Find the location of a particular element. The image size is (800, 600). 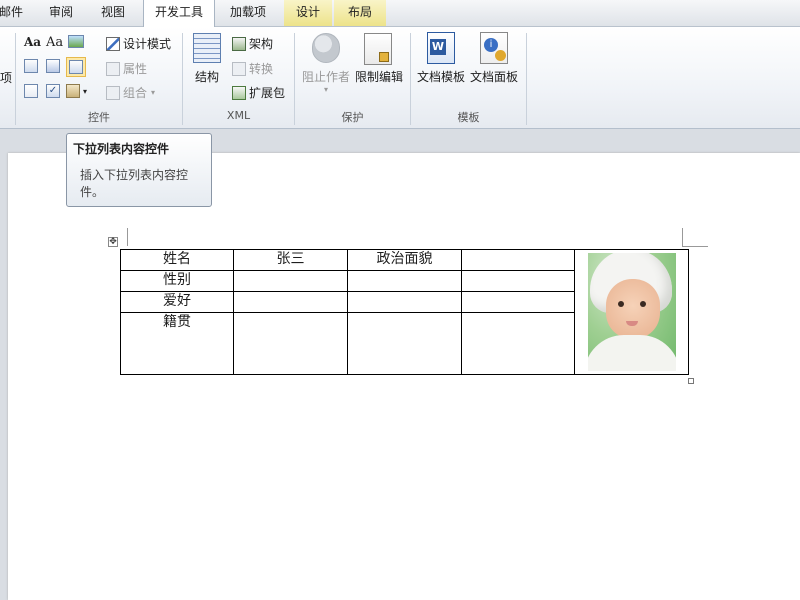

document-panel-icon: i is located at coordinates (494, 48).